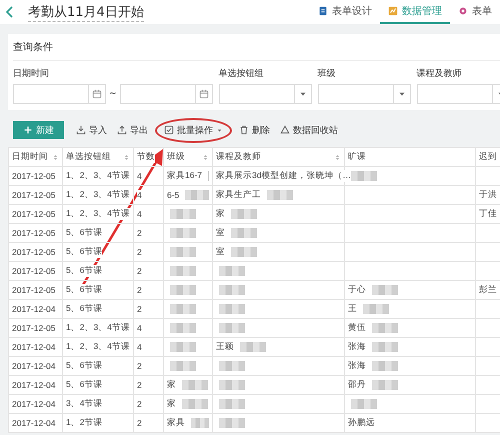 The width and height of the screenshot is (500, 435). What do you see at coordinates (84, 404) in the screenshot?
I see `table-cell: 3、4节课` at bounding box center [84, 404].